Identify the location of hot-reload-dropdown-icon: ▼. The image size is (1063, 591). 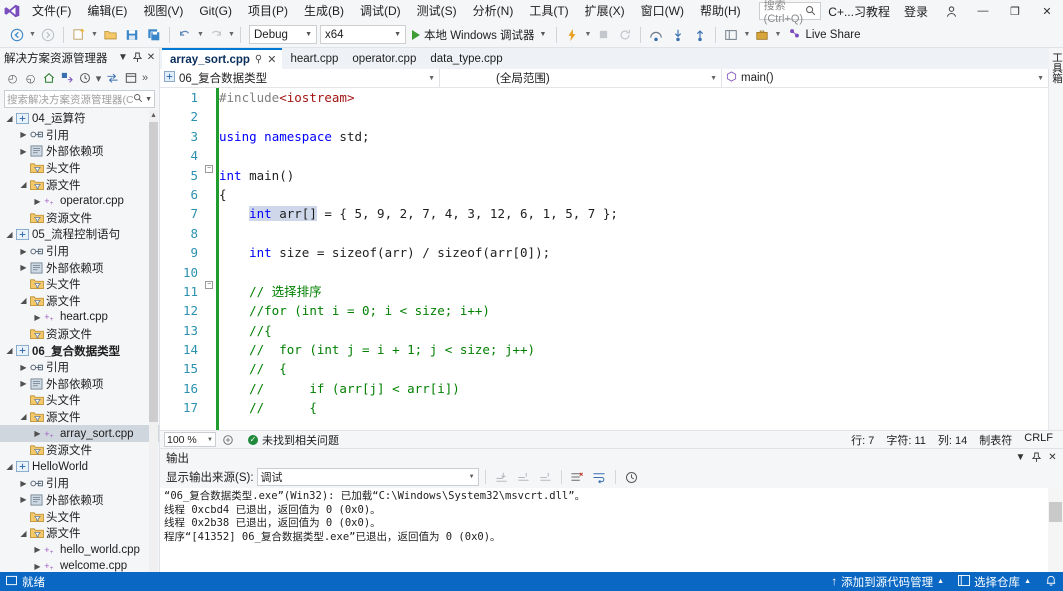
(587, 34).